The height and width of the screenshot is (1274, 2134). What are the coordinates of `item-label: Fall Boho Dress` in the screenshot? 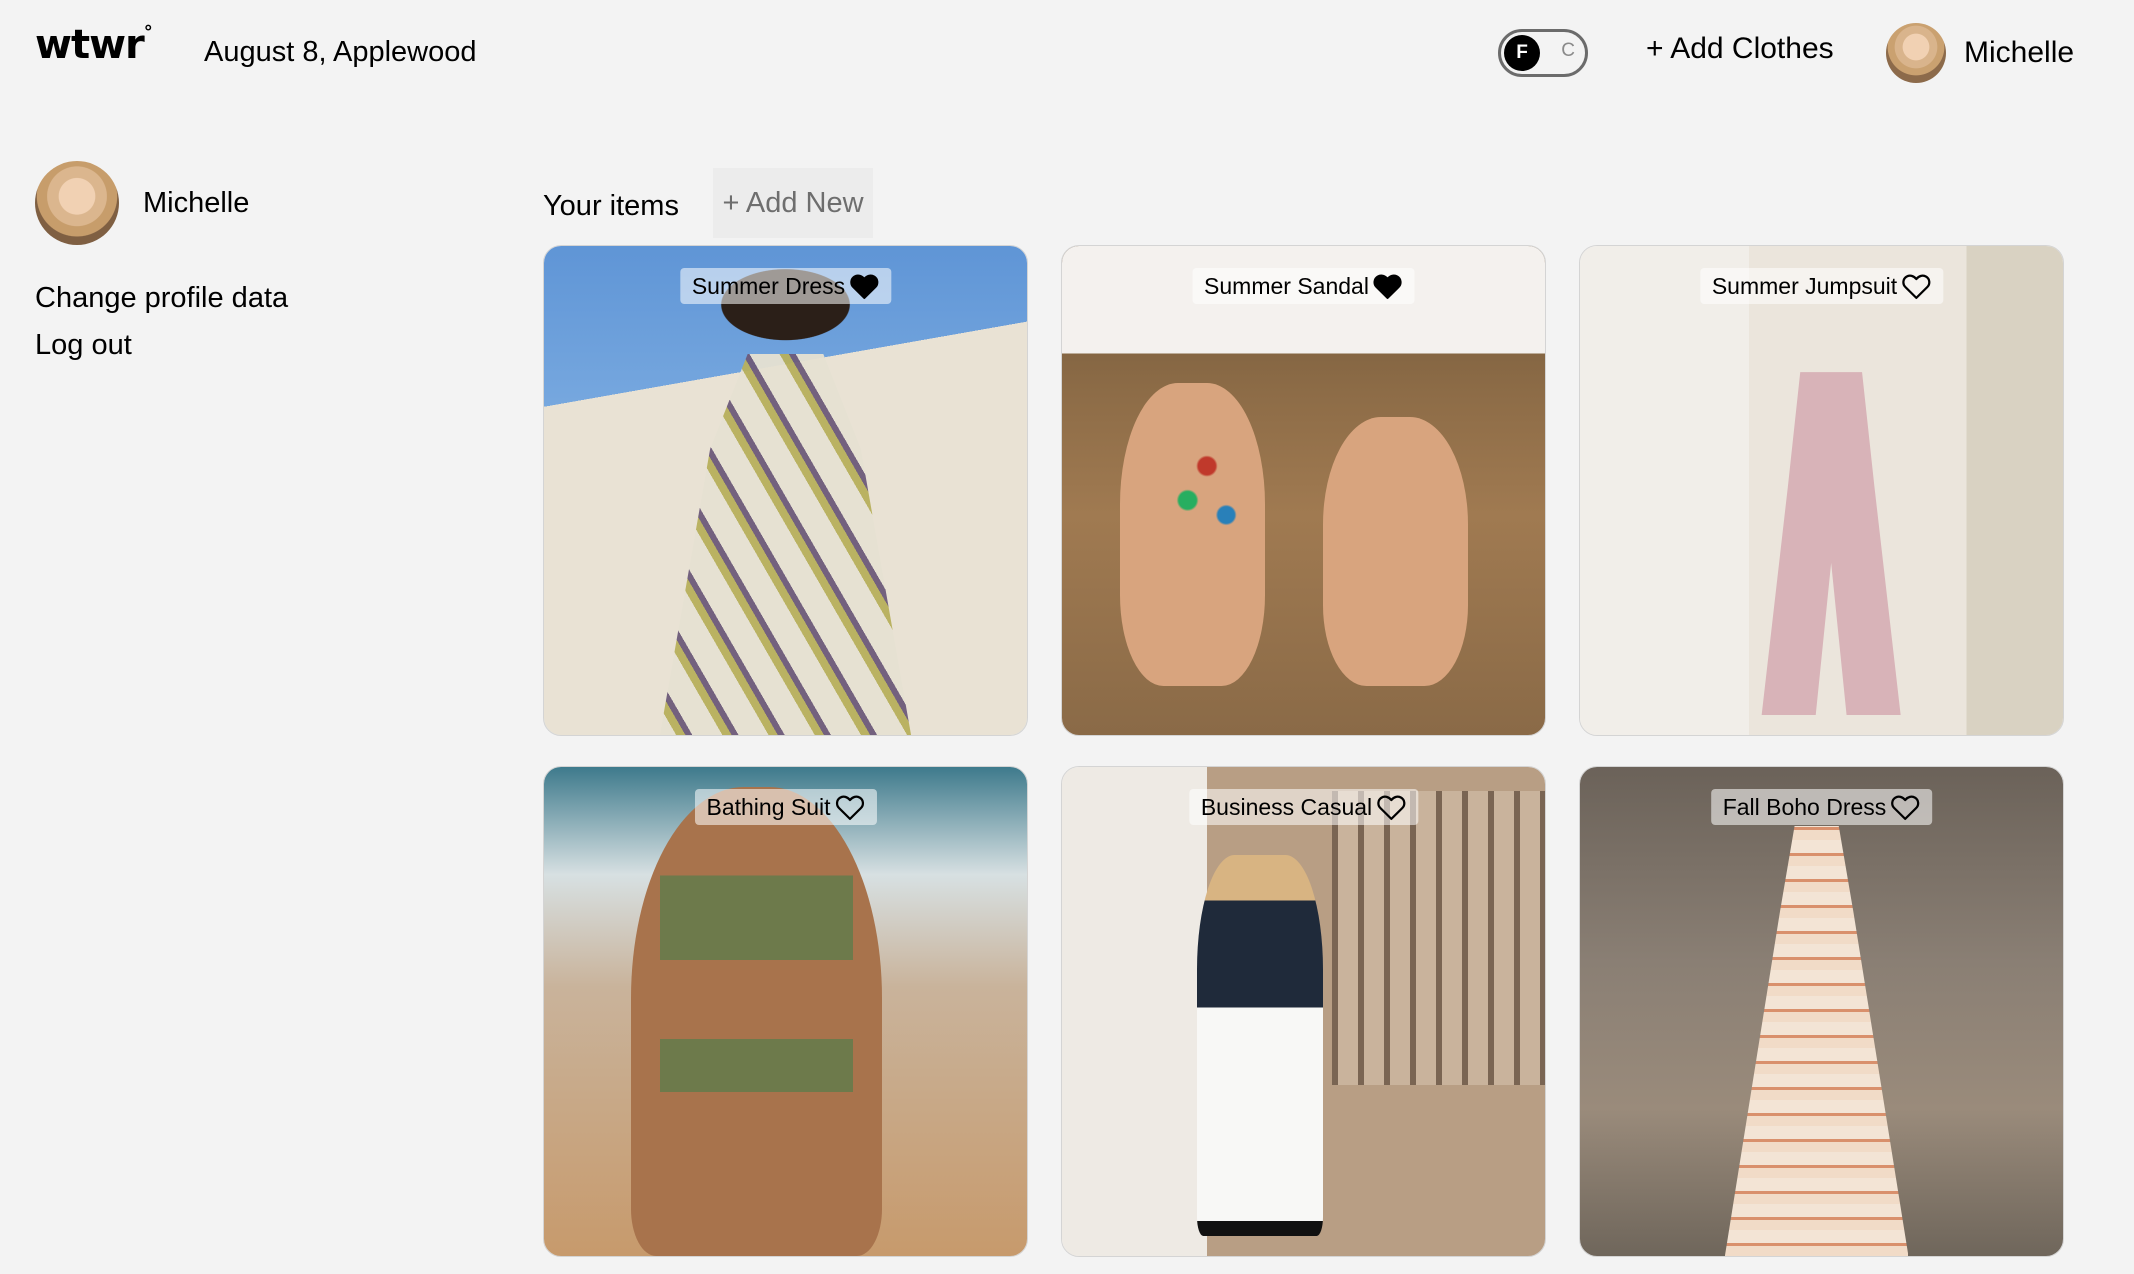 It's located at (1821, 807).